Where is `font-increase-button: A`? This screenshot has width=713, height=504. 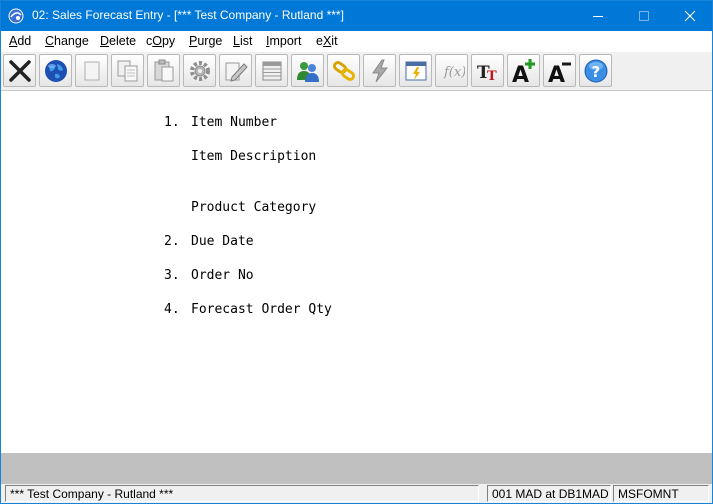 font-increase-button: A is located at coordinates (523, 70).